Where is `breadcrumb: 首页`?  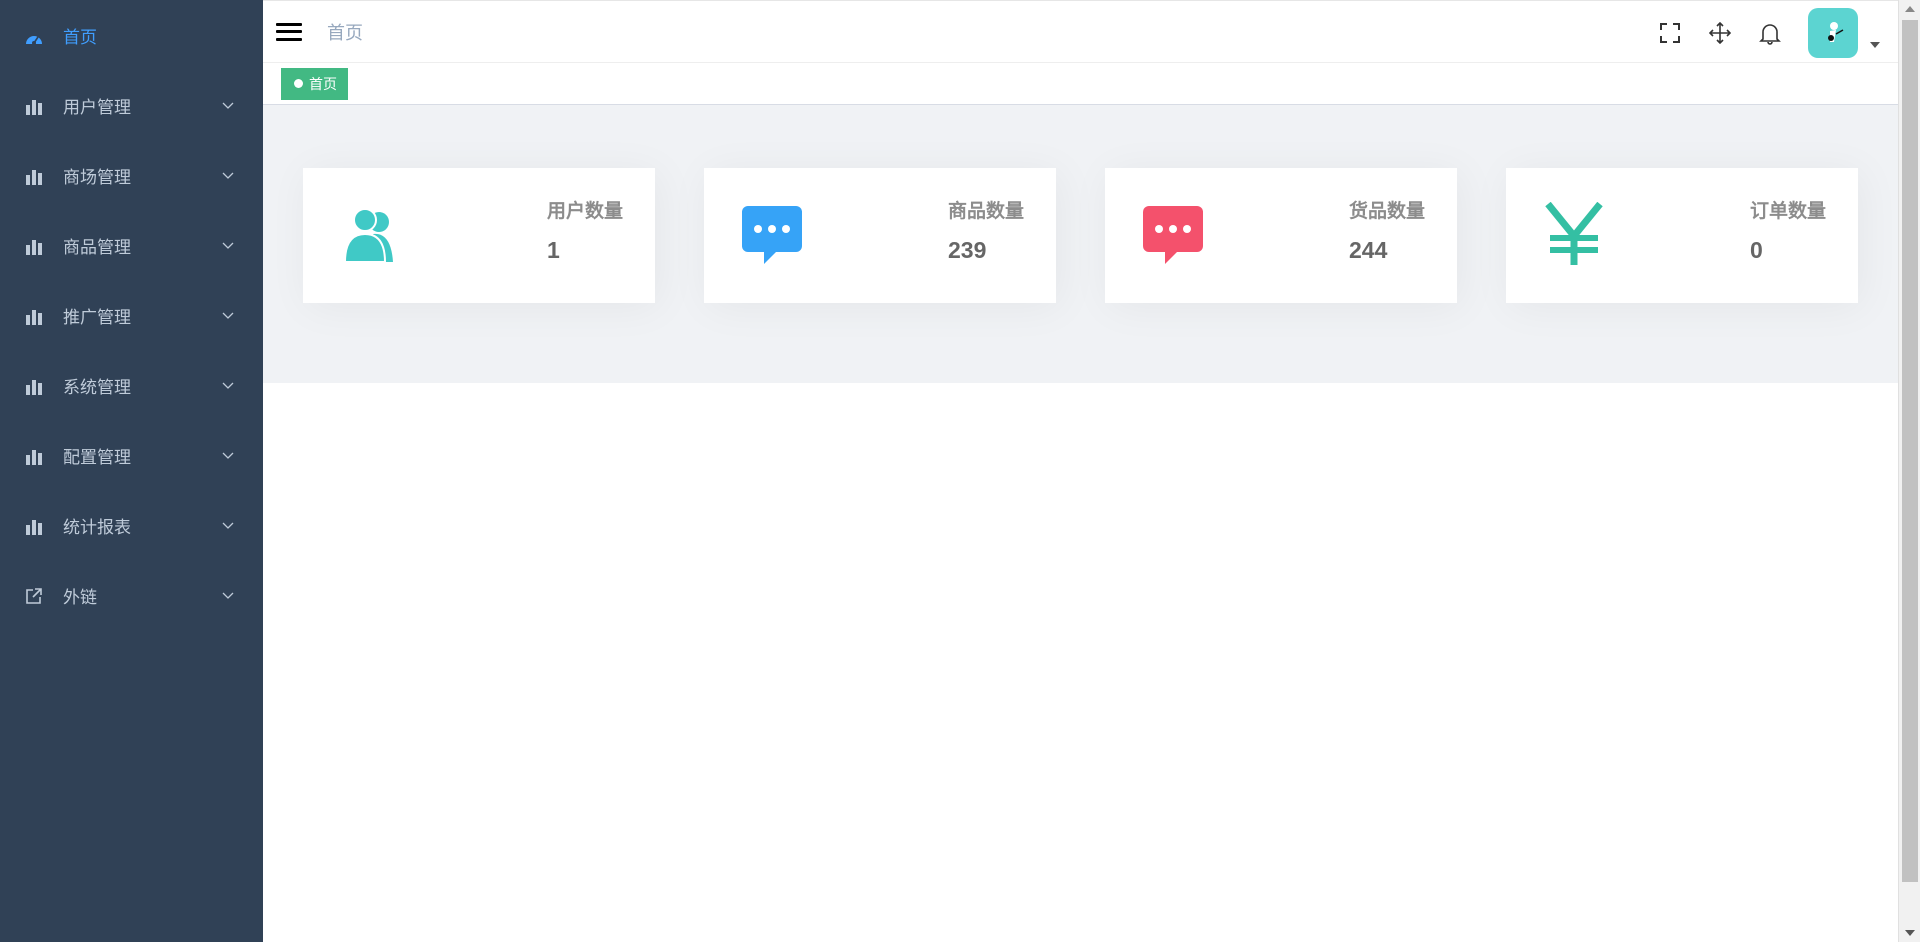 breadcrumb: 首页 is located at coordinates (345, 32).